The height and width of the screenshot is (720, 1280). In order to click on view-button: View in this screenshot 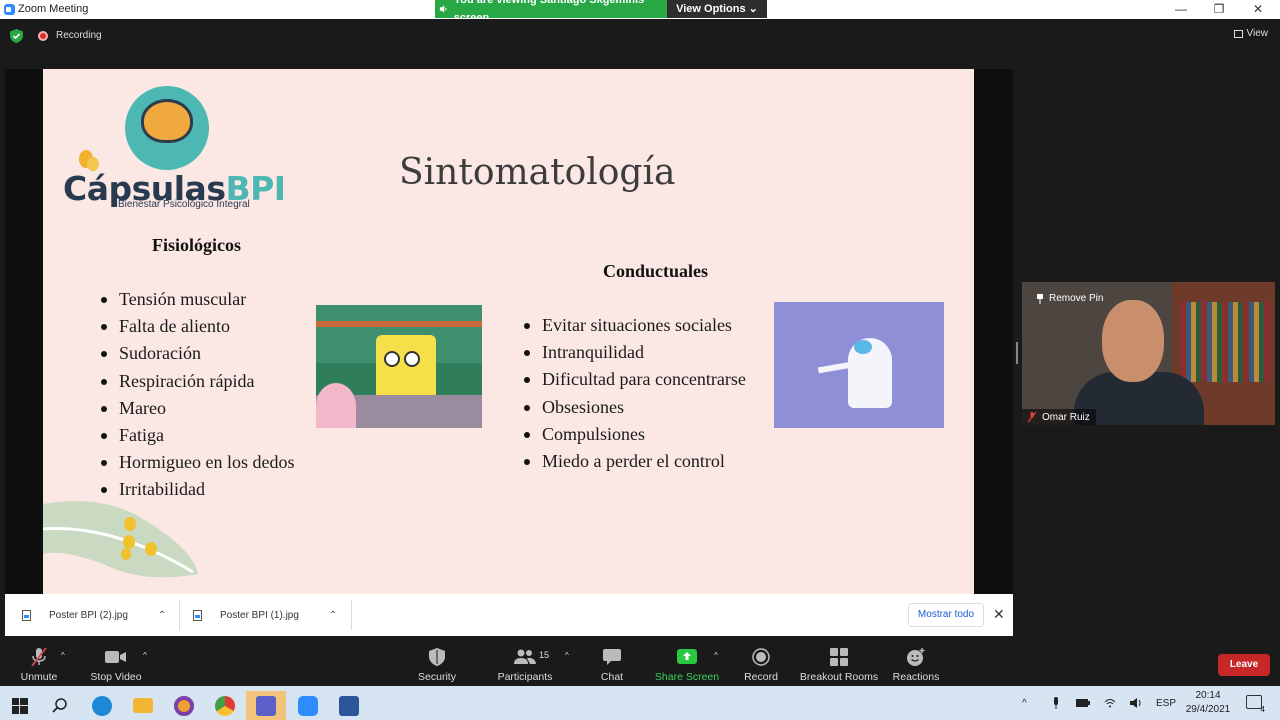, I will do `click(1251, 33)`.